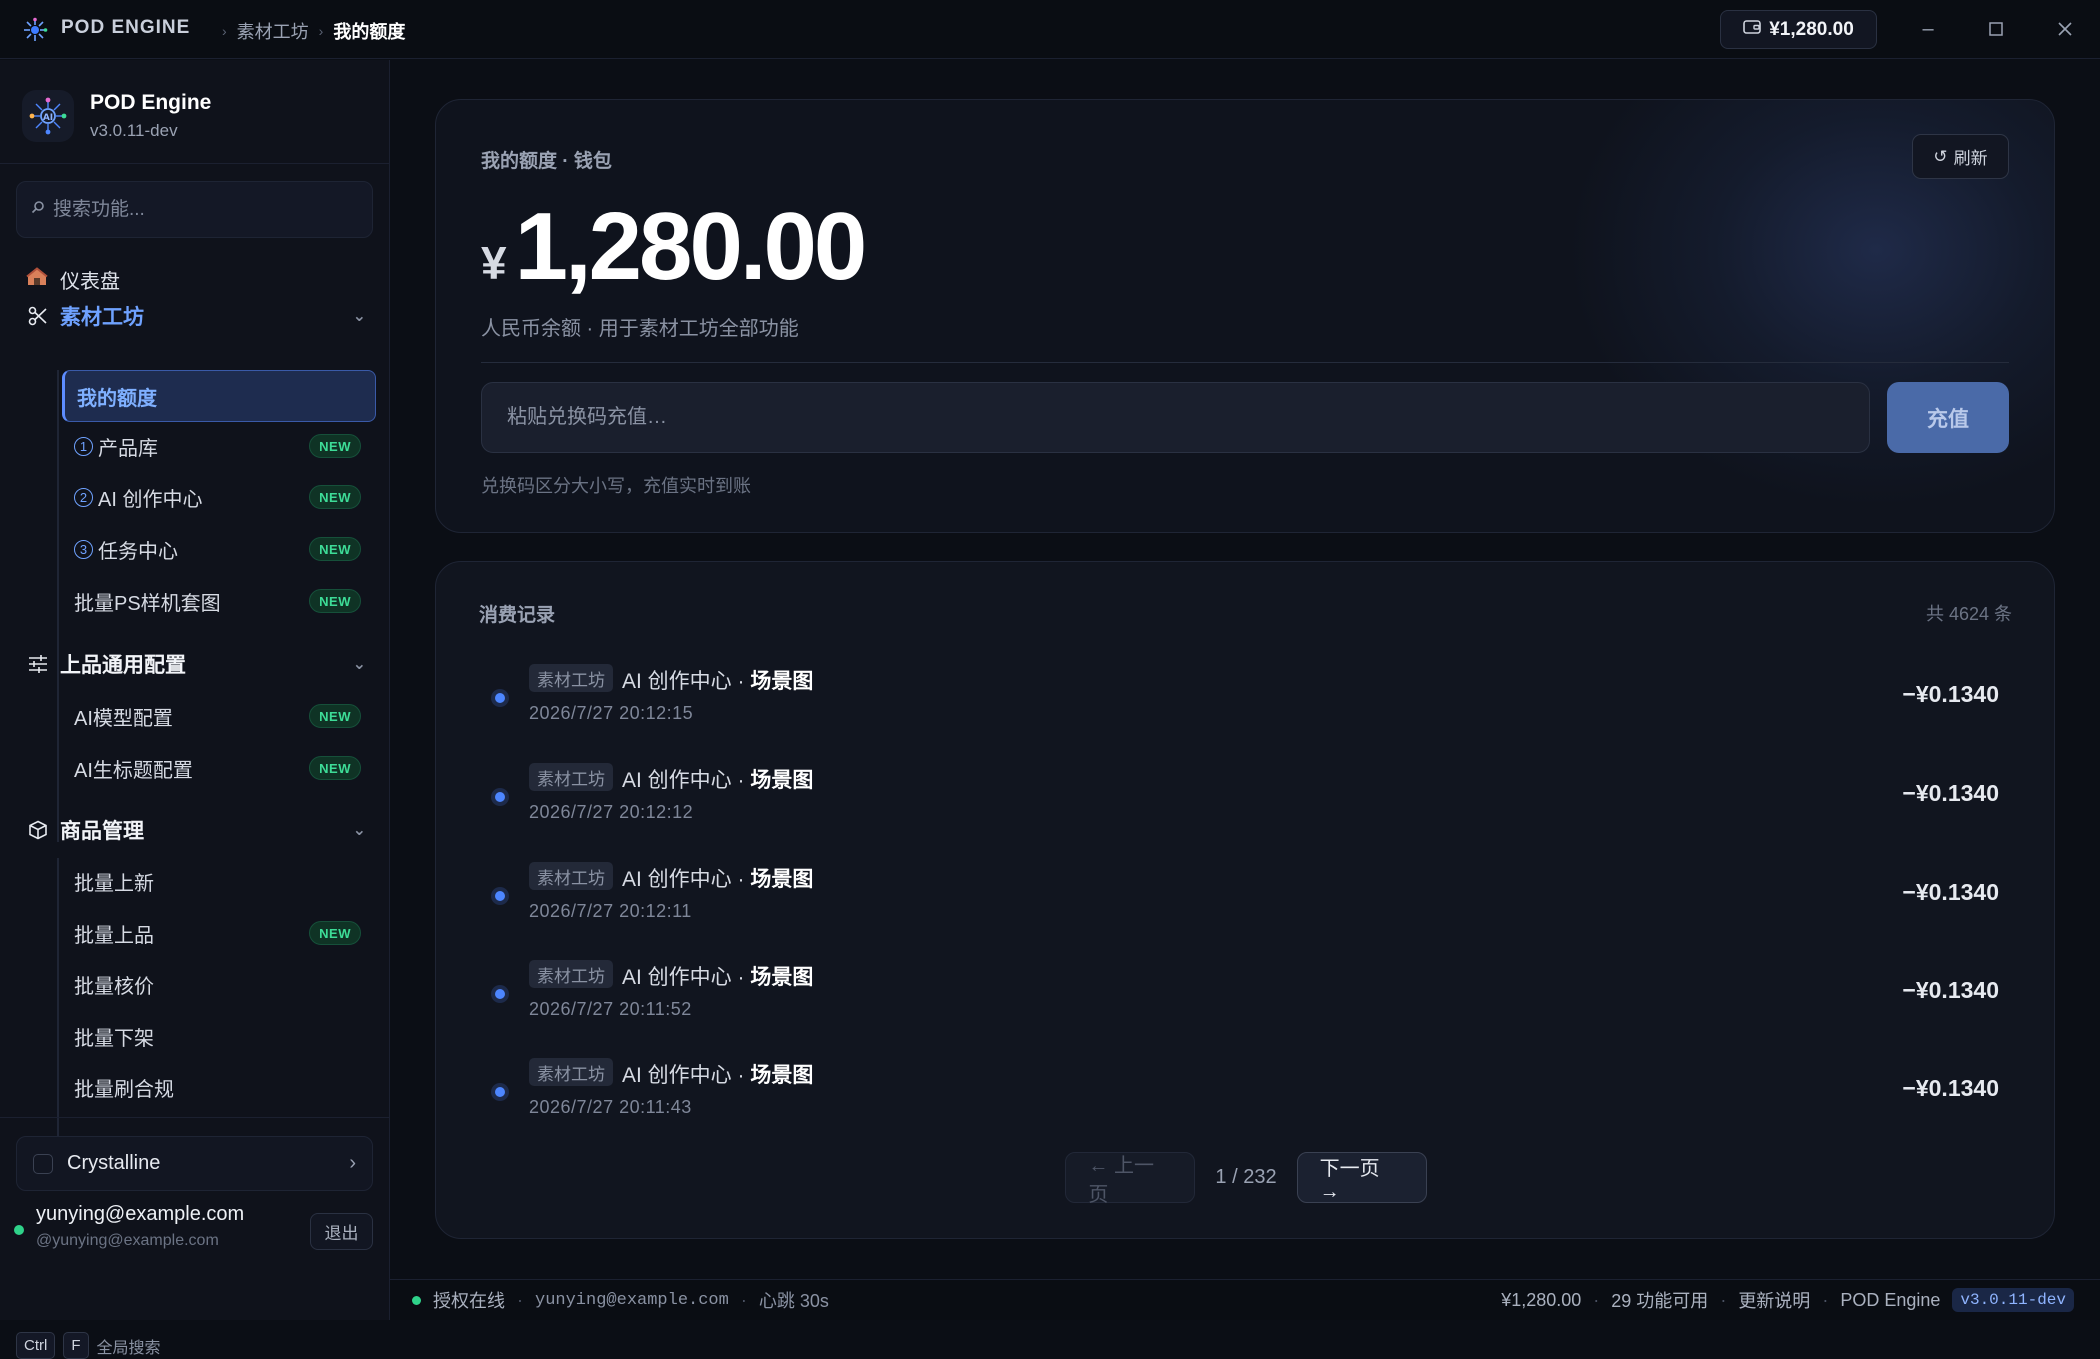  I want to click on sidebar-item-batch-new: 批量上新, so click(219, 881).